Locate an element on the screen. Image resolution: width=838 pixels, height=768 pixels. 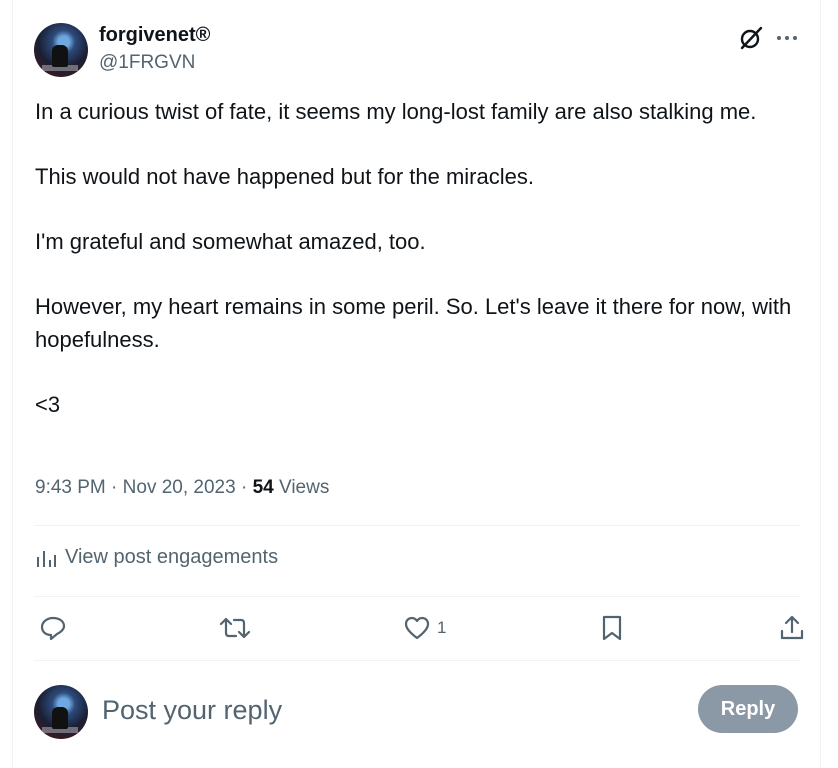
author-handle: @1FRGVN is located at coordinates (147, 63).